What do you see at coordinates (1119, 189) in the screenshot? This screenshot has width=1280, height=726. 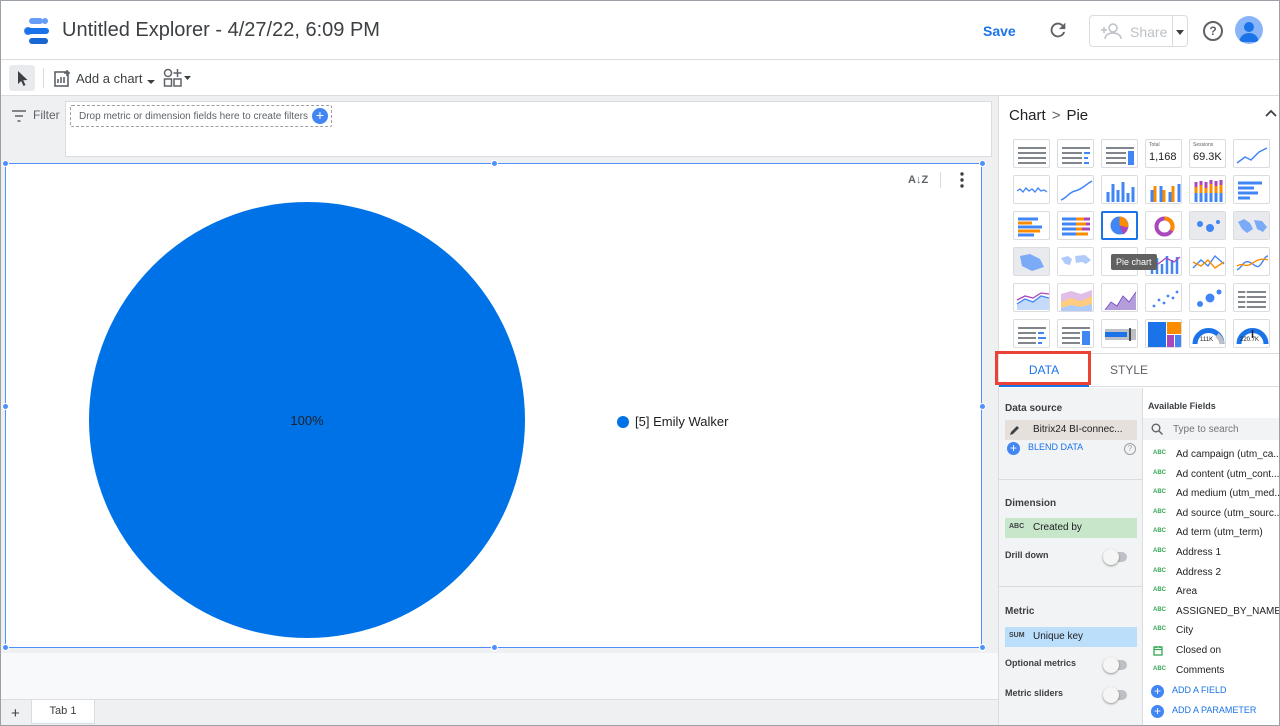 I see `chart-type-column` at bounding box center [1119, 189].